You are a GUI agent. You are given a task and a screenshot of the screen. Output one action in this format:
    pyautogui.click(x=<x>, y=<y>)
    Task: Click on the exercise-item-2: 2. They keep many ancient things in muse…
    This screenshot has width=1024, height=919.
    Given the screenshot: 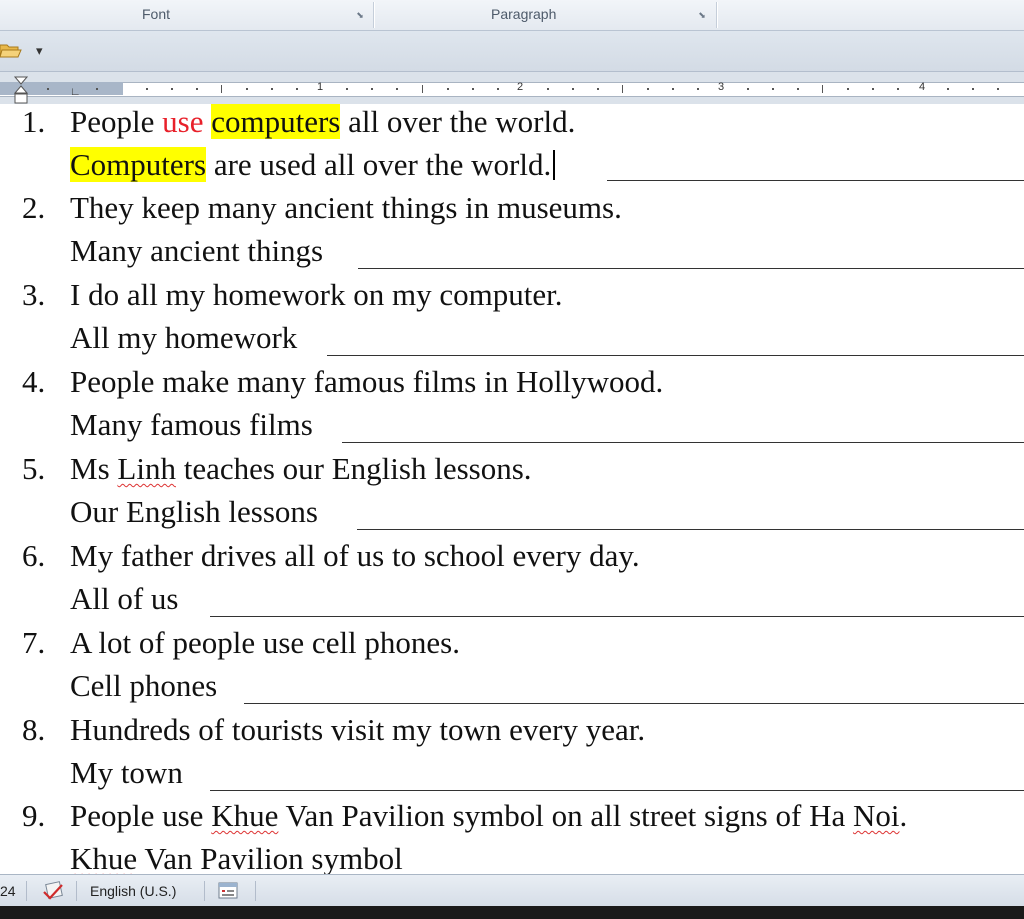 What is the action you would take?
    pyautogui.click(x=512, y=235)
    